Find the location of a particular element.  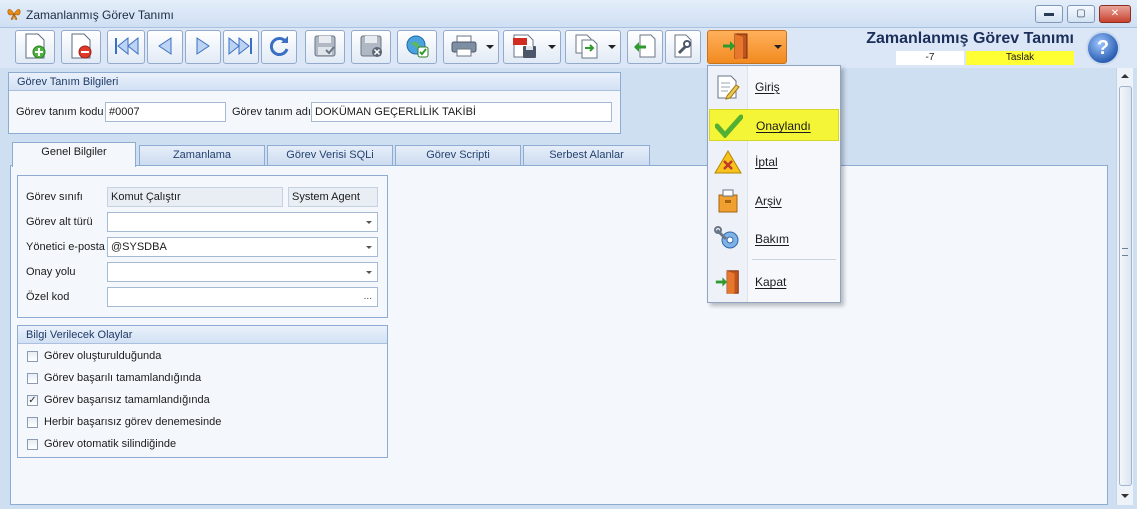

manager-email-value: @SYSDBA is located at coordinates (139, 247).